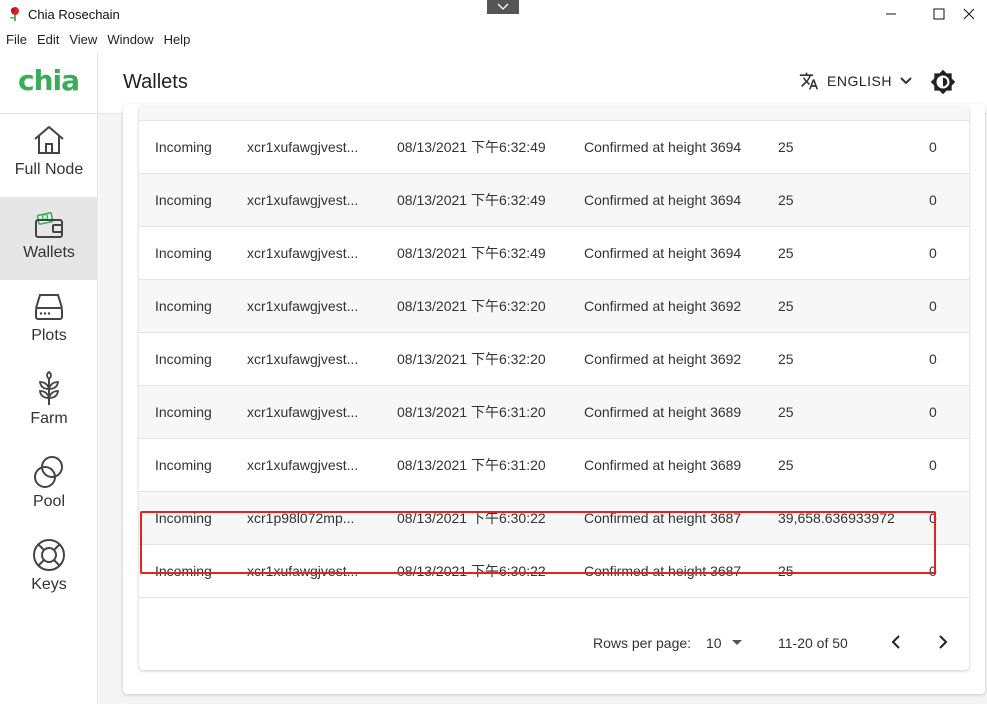 Image resolution: width=987 pixels, height=704 pixels. I want to click on sidebar-item-label: Wallets, so click(49, 252).